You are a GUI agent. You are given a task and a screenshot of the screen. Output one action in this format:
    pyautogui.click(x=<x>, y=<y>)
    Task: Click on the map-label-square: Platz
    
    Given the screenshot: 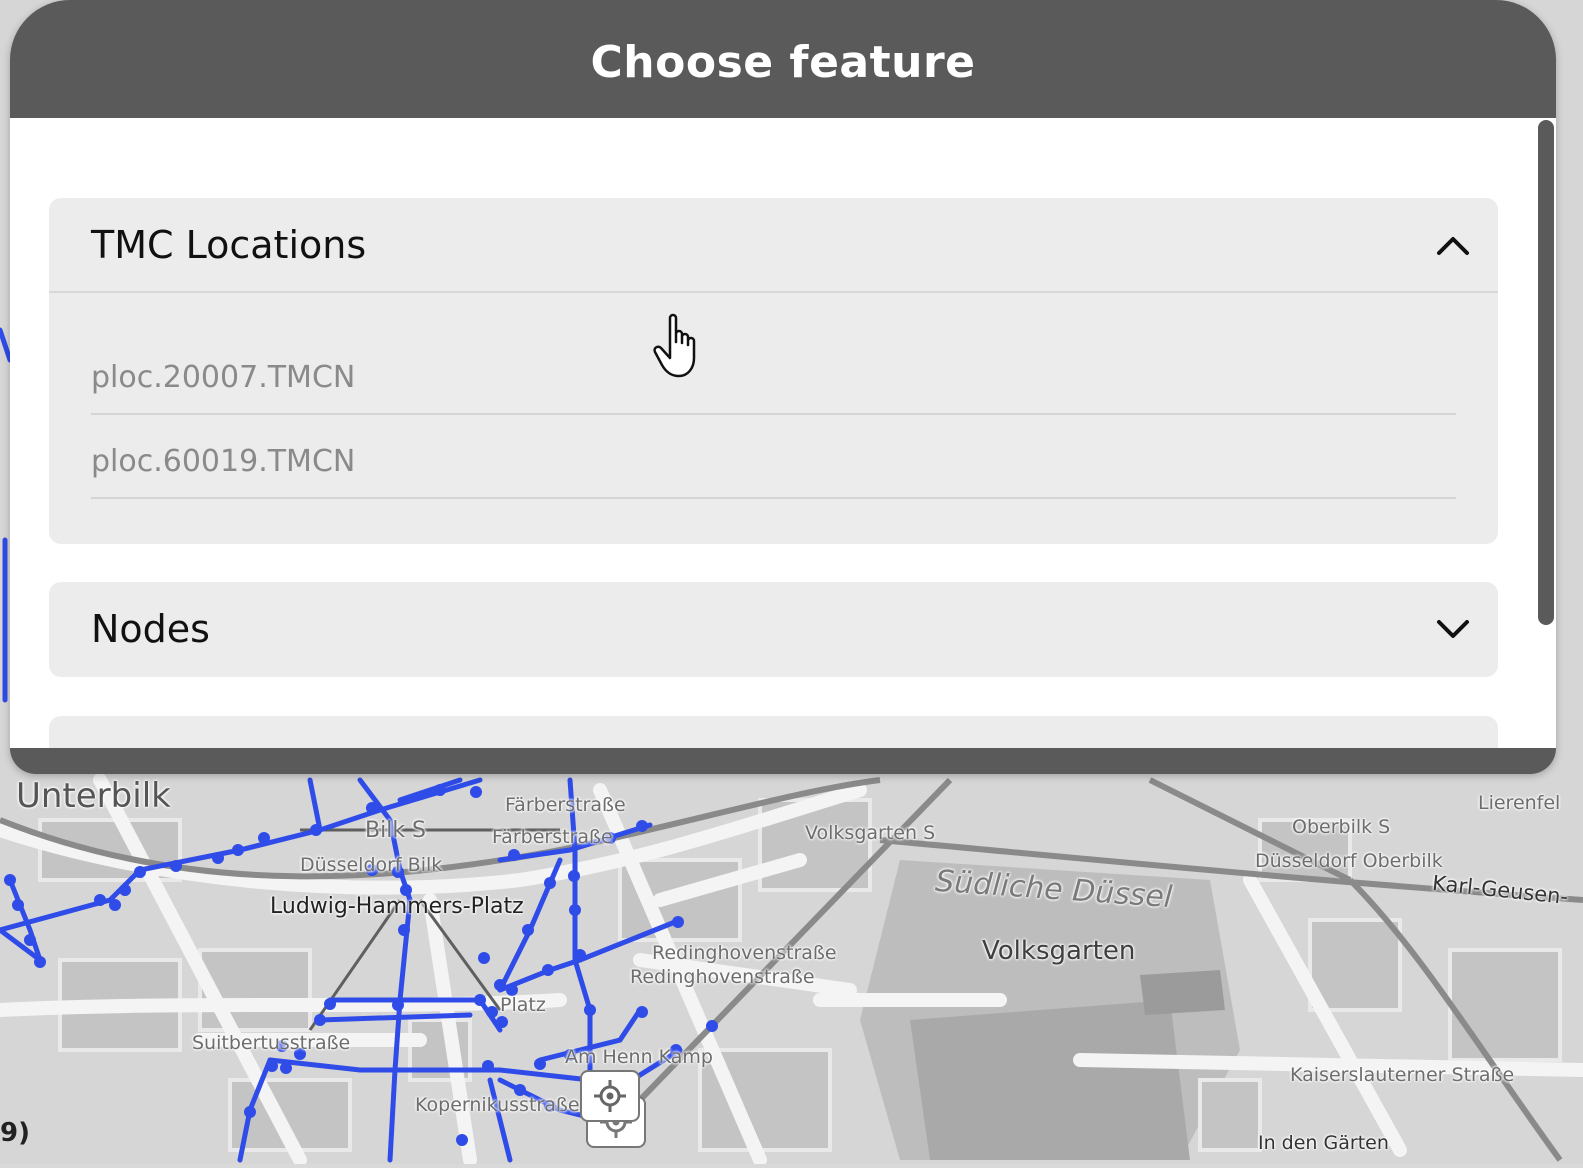 What is the action you would take?
    pyautogui.click(x=523, y=1005)
    